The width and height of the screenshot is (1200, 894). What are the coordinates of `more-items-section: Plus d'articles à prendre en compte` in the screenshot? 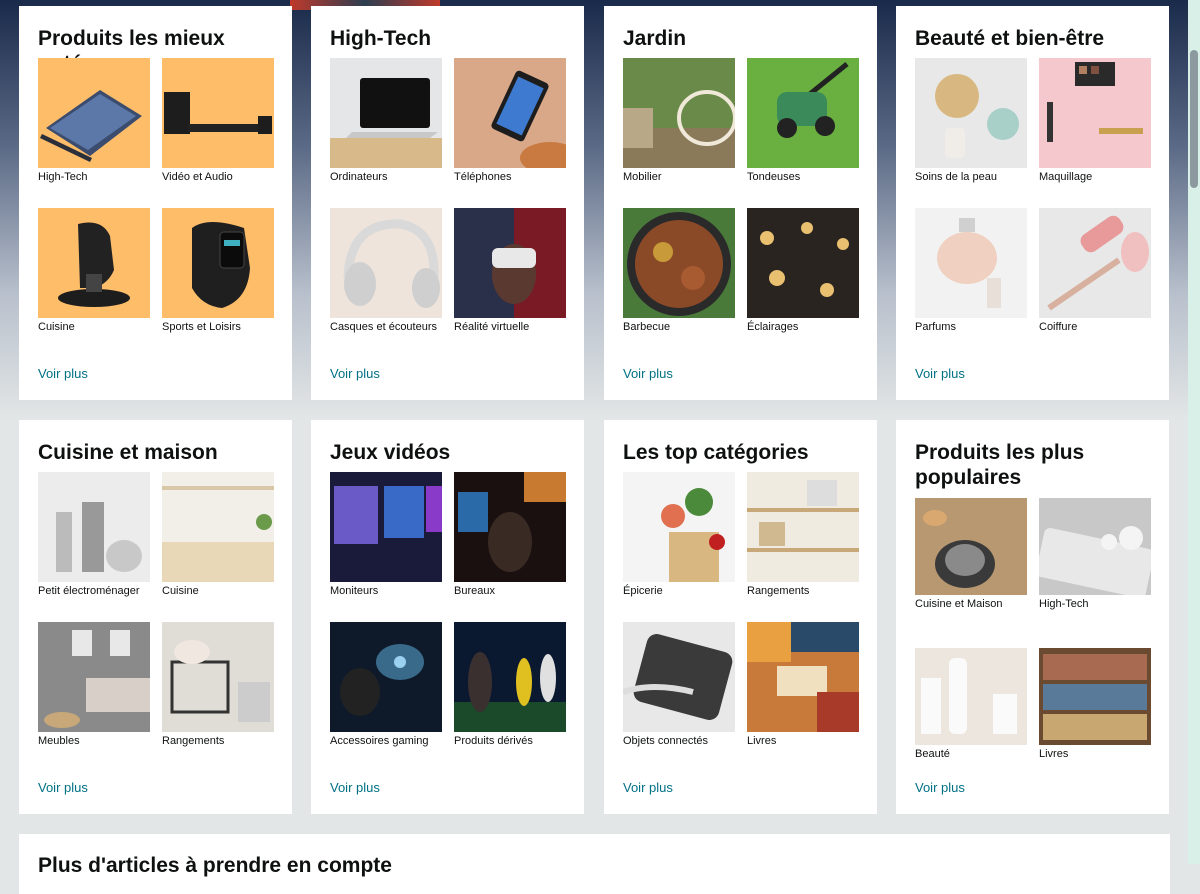 It's located at (594, 864).